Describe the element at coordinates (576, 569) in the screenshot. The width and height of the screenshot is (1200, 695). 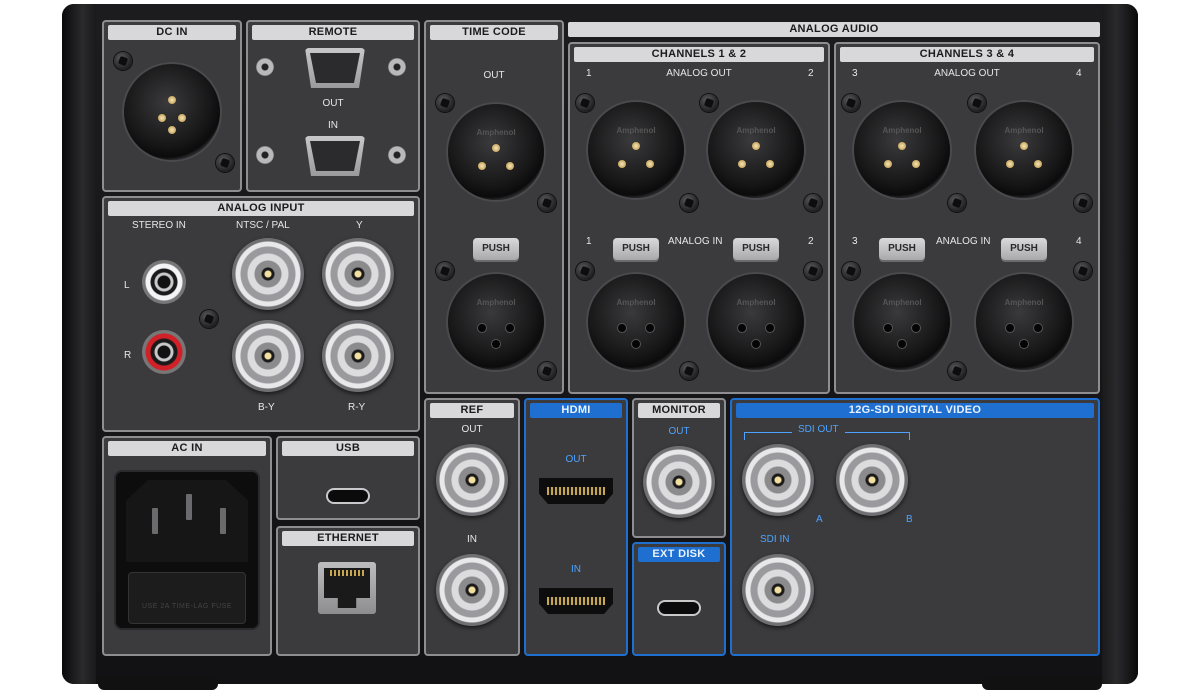
I see `hdmi-in-label: IN` at that location.